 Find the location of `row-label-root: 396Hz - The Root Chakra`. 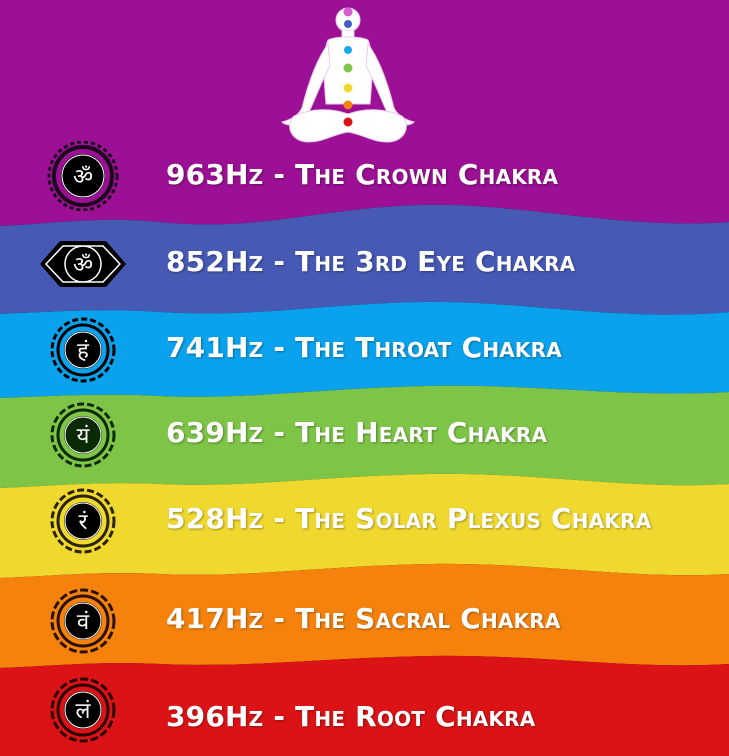

row-label-root: 396Hz - The Root Chakra is located at coordinates (351, 716).